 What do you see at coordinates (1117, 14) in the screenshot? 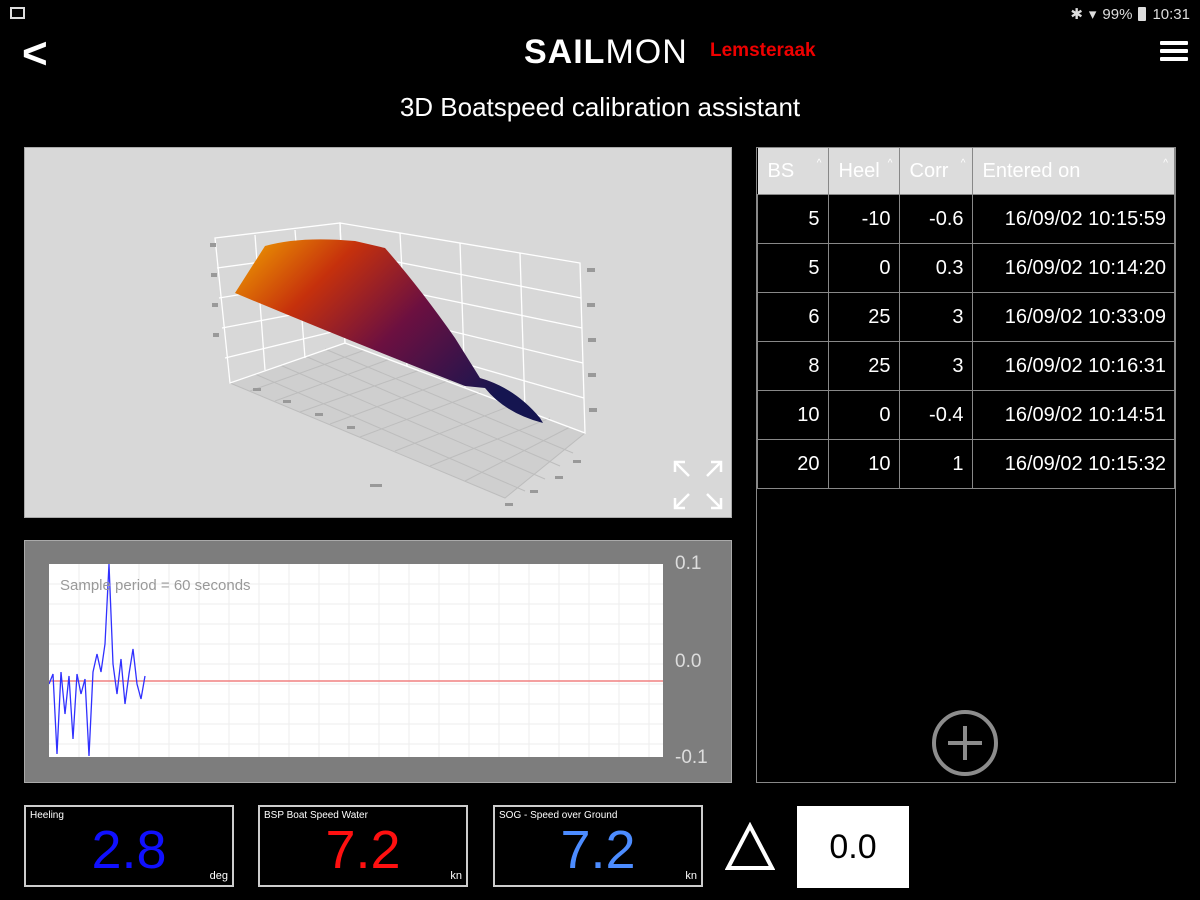
I see `battery-percent: 99%` at bounding box center [1117, 14].